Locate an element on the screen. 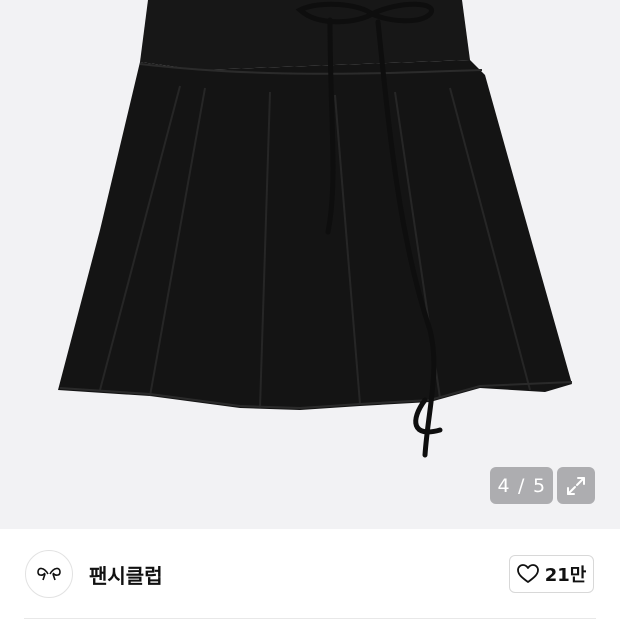 This screenshot has height=620, width=620. expand-button is located at coordinates (576, 485).